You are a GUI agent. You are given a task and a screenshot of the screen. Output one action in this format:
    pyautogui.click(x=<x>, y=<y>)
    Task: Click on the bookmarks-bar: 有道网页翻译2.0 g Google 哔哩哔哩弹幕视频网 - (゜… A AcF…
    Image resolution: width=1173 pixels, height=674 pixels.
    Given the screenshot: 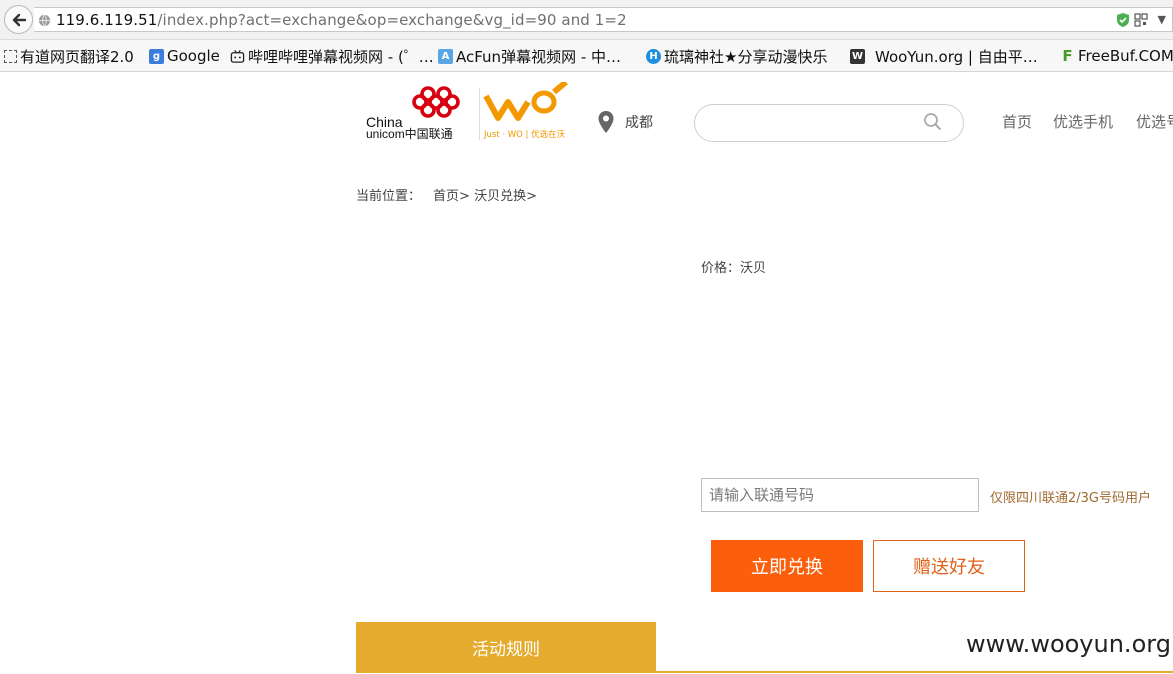 What is the action you would take?
    pyautogui.click(x=586, y=56)
    